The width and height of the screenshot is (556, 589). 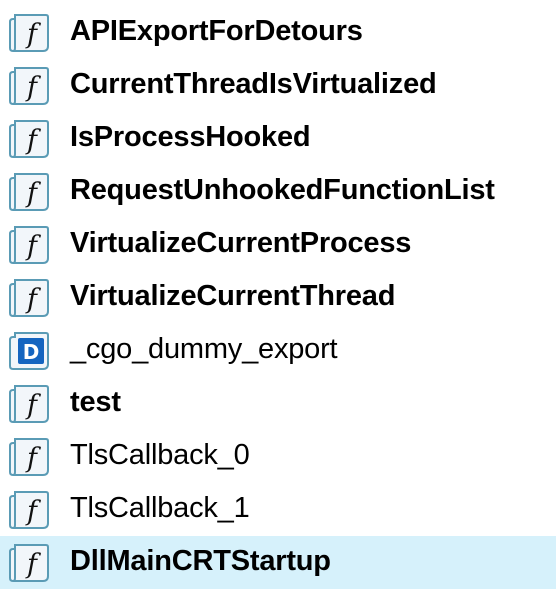 I want to click on function-name-label: DllMainCRTStartup, so click(x=200, y=560).